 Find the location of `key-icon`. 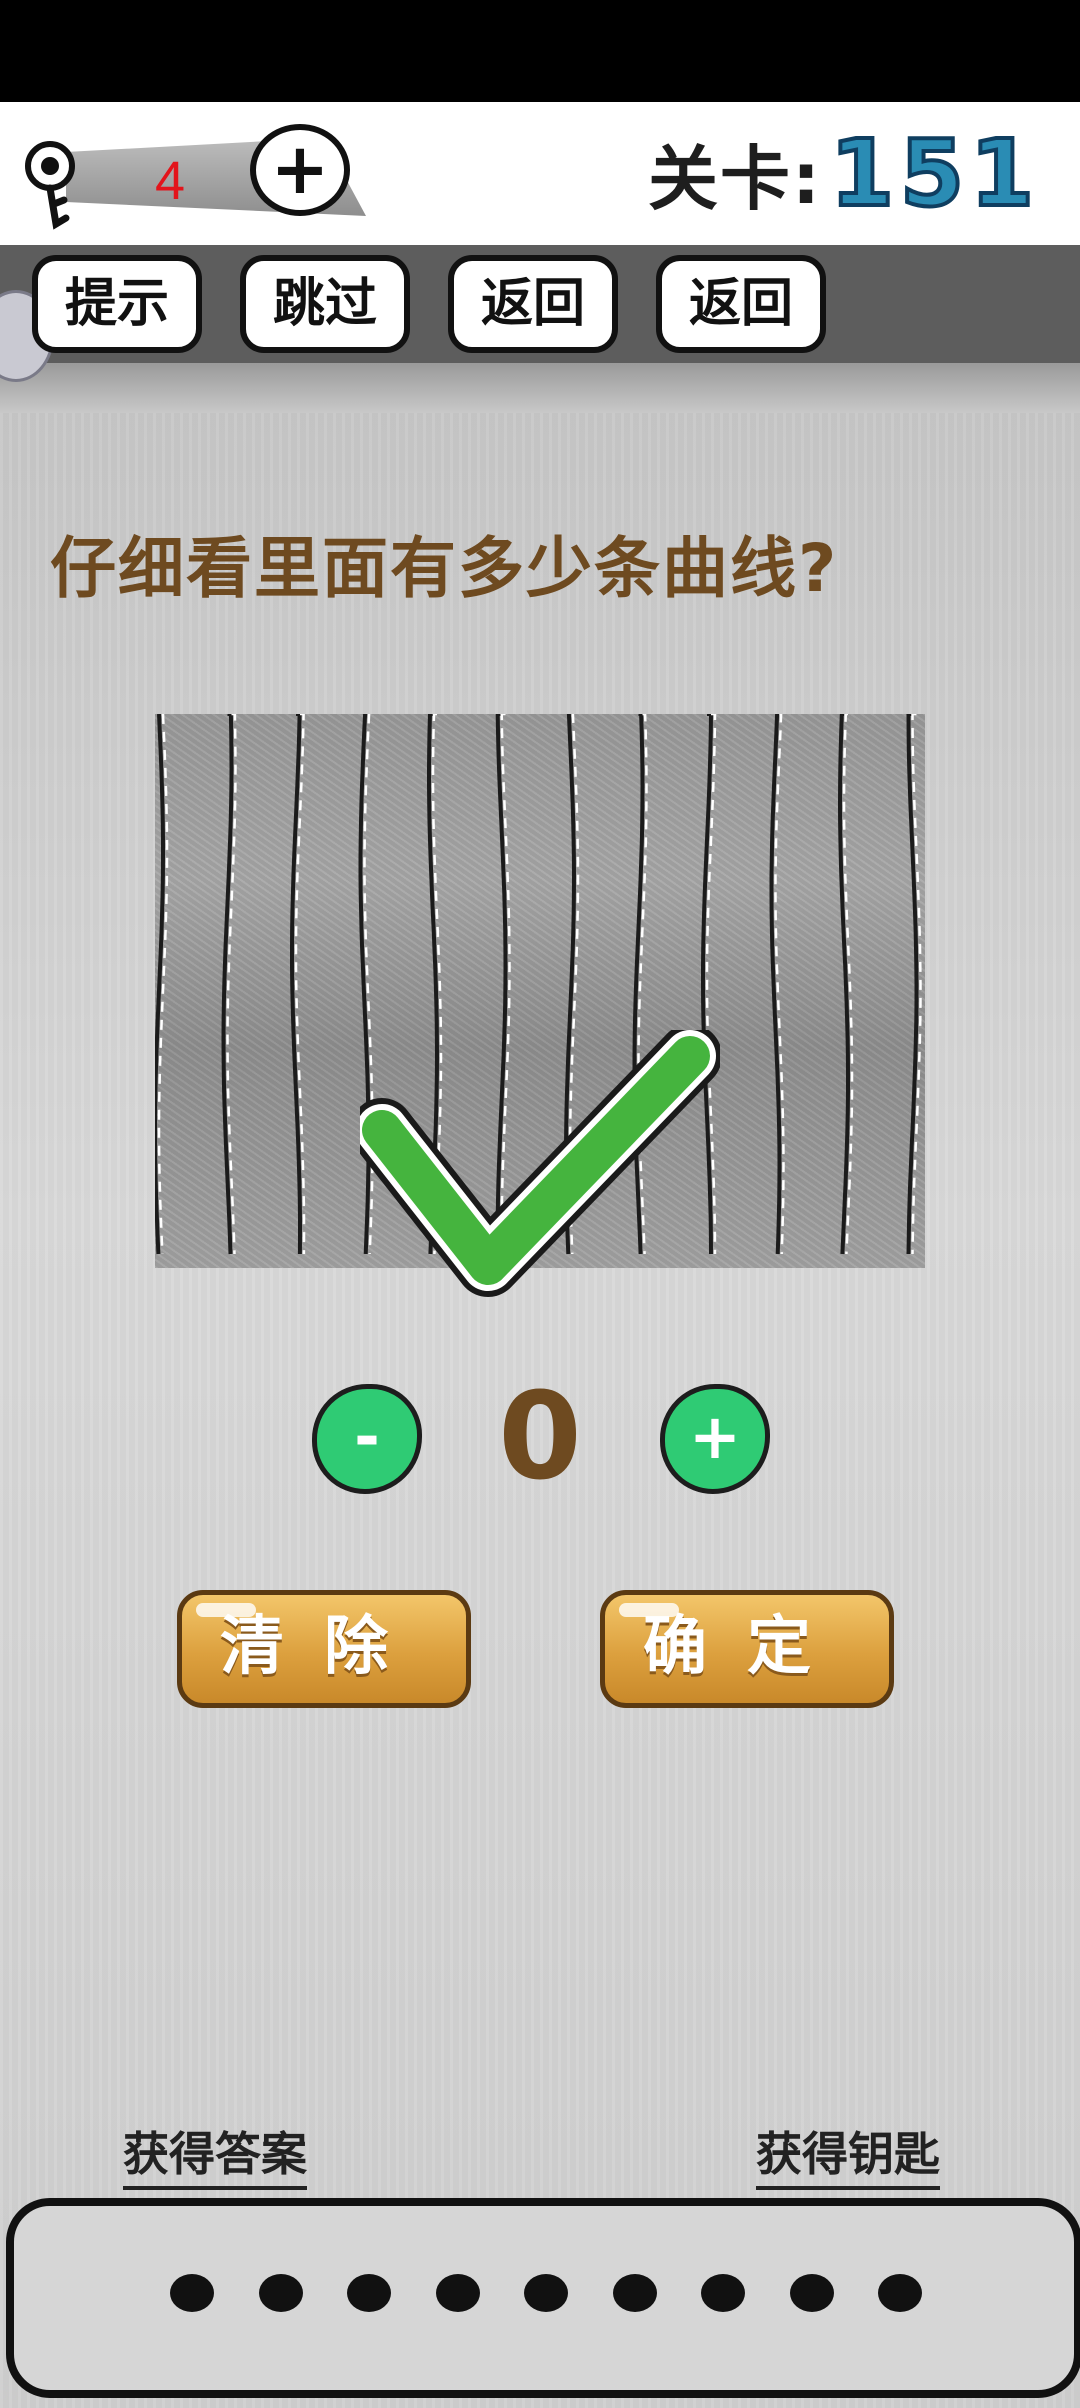

key-icon is located at coordinates (50, 185).